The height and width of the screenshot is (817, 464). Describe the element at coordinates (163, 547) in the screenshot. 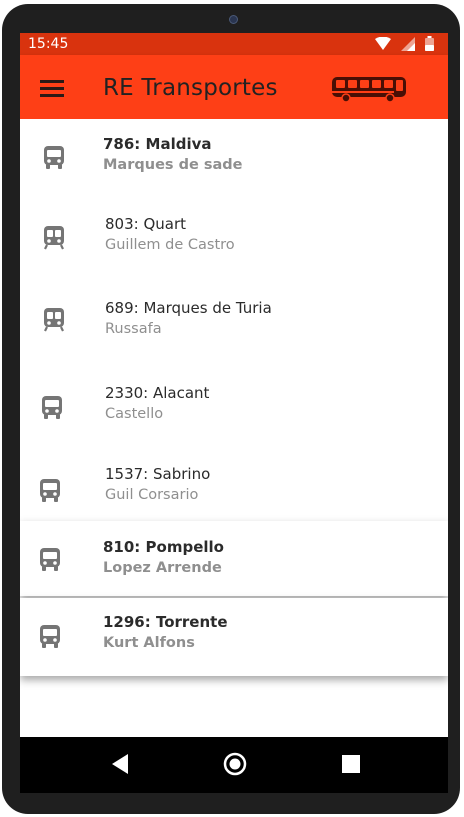

I see `route-title: 810: Pompello` at that location.